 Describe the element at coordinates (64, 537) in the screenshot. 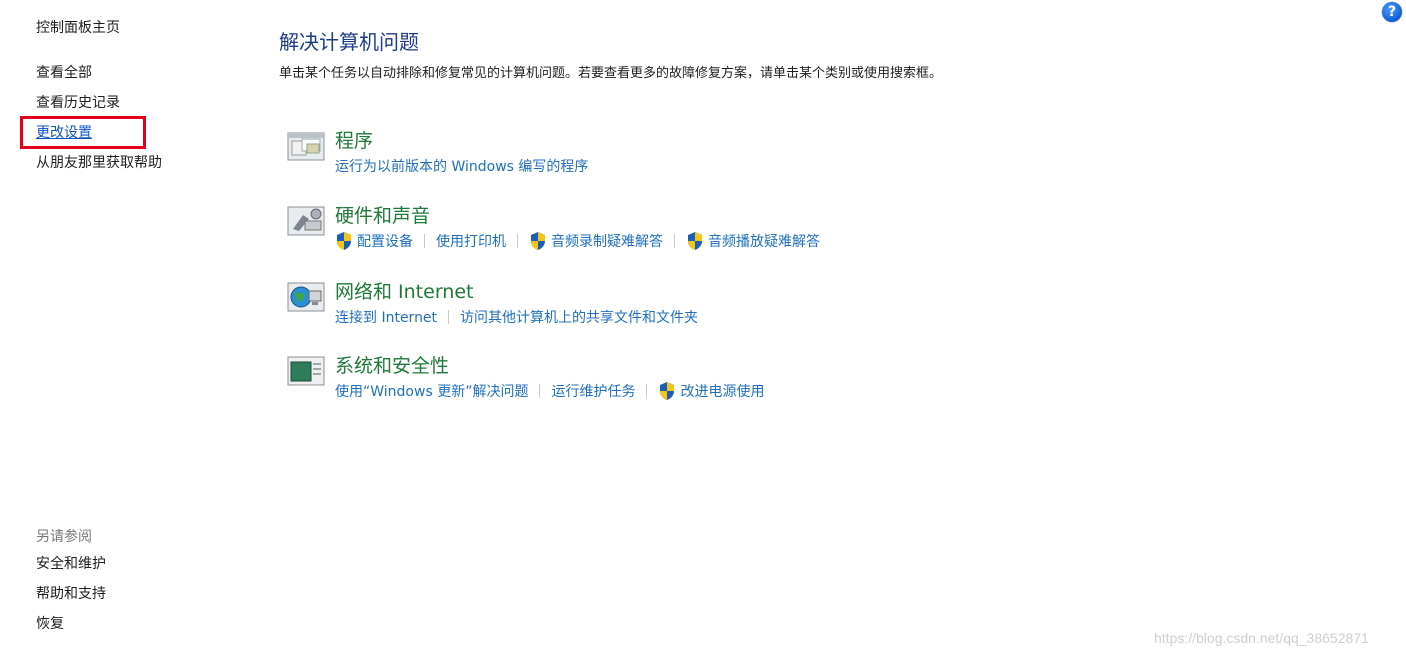

I see `see-also-heading: 另请参阅` at that location.